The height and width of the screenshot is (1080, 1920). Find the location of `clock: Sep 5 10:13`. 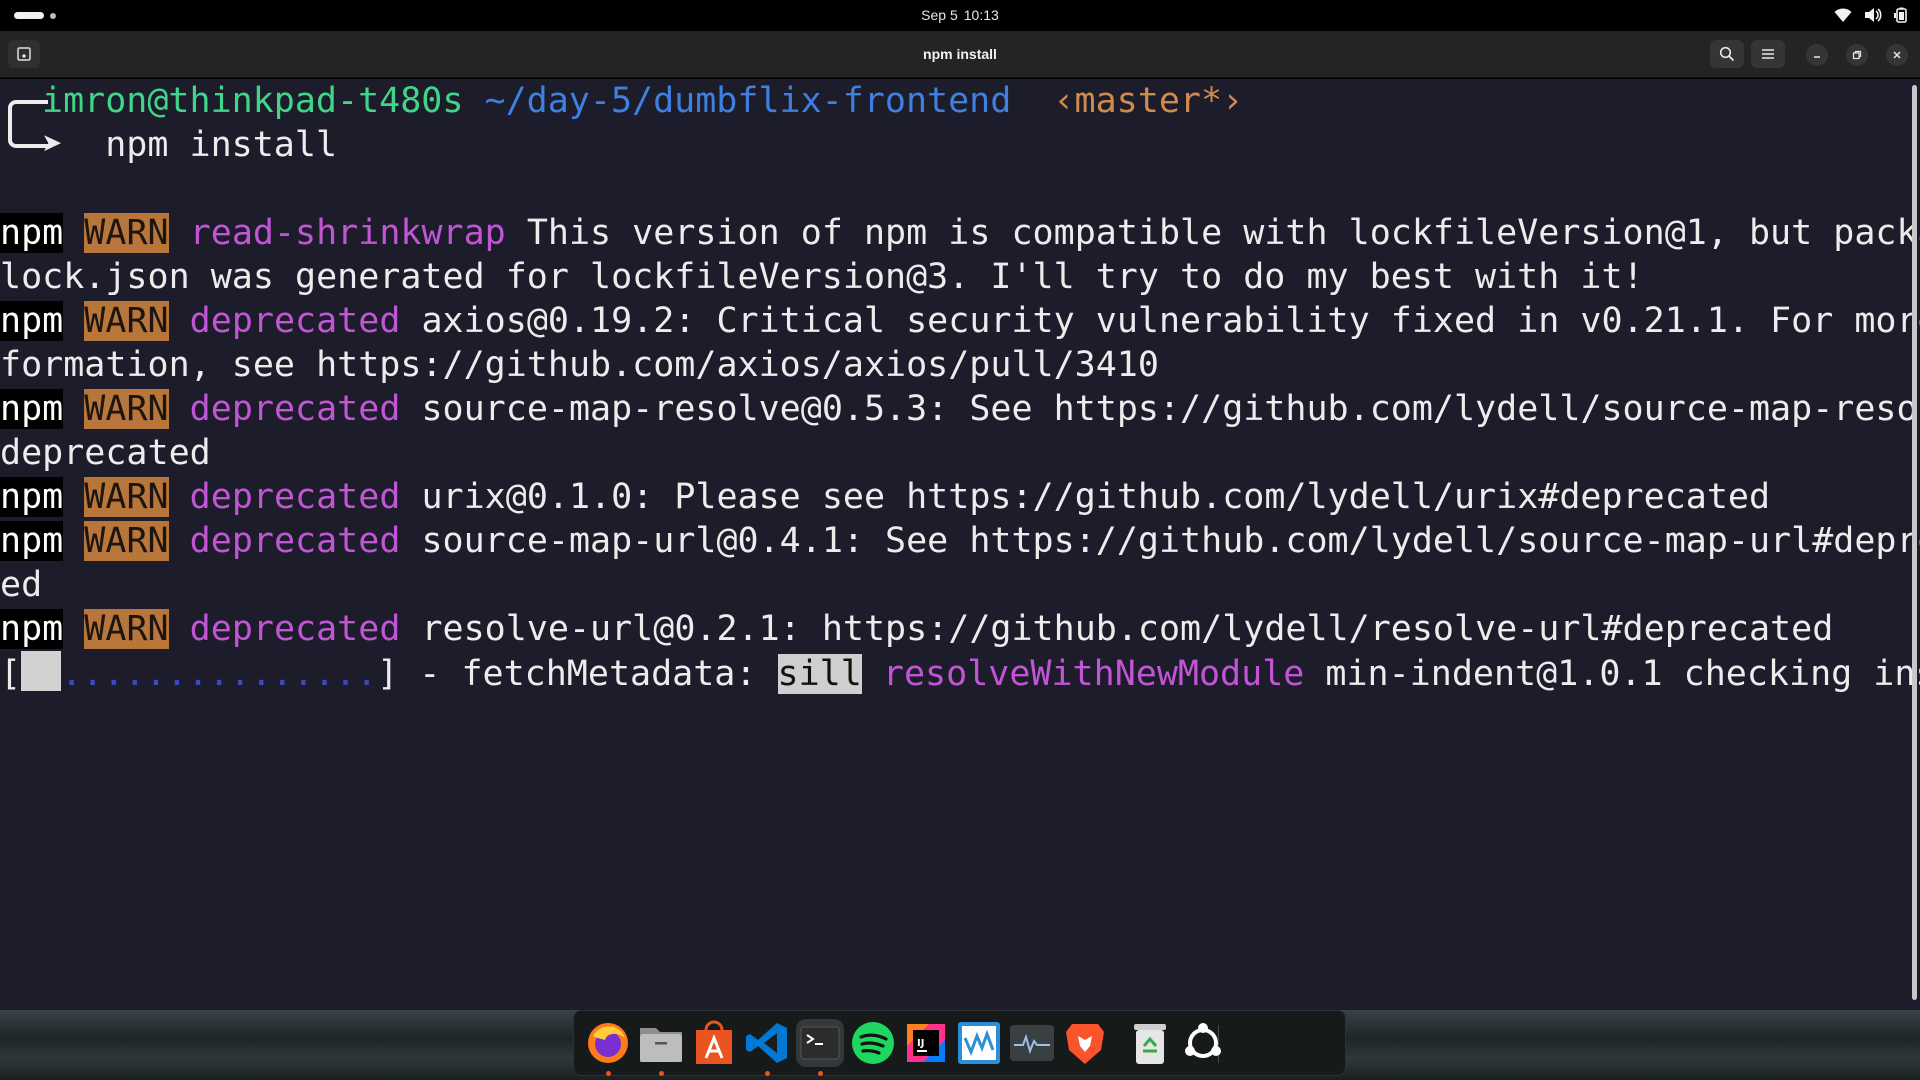

clock: Sep 5 10:13 is located at coordinates (960, 15).